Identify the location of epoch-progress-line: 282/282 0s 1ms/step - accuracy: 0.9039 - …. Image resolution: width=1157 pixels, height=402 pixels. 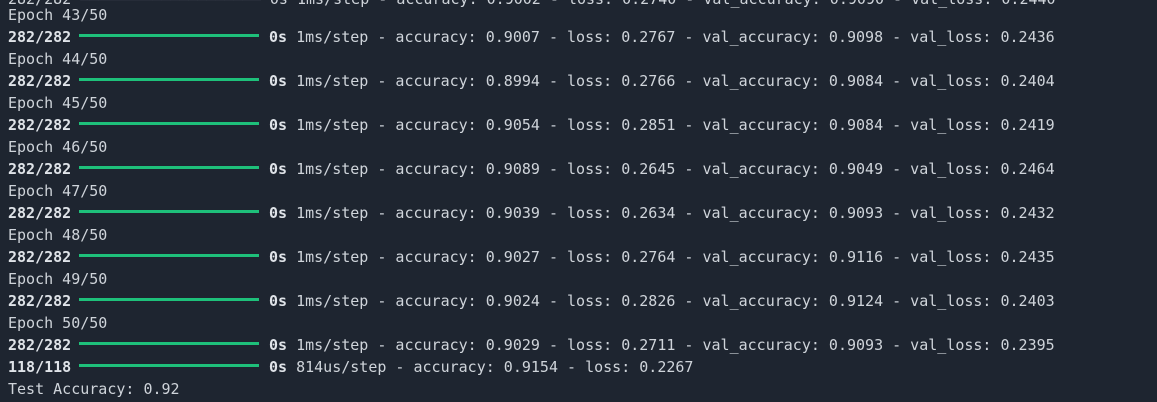
(531, 213).